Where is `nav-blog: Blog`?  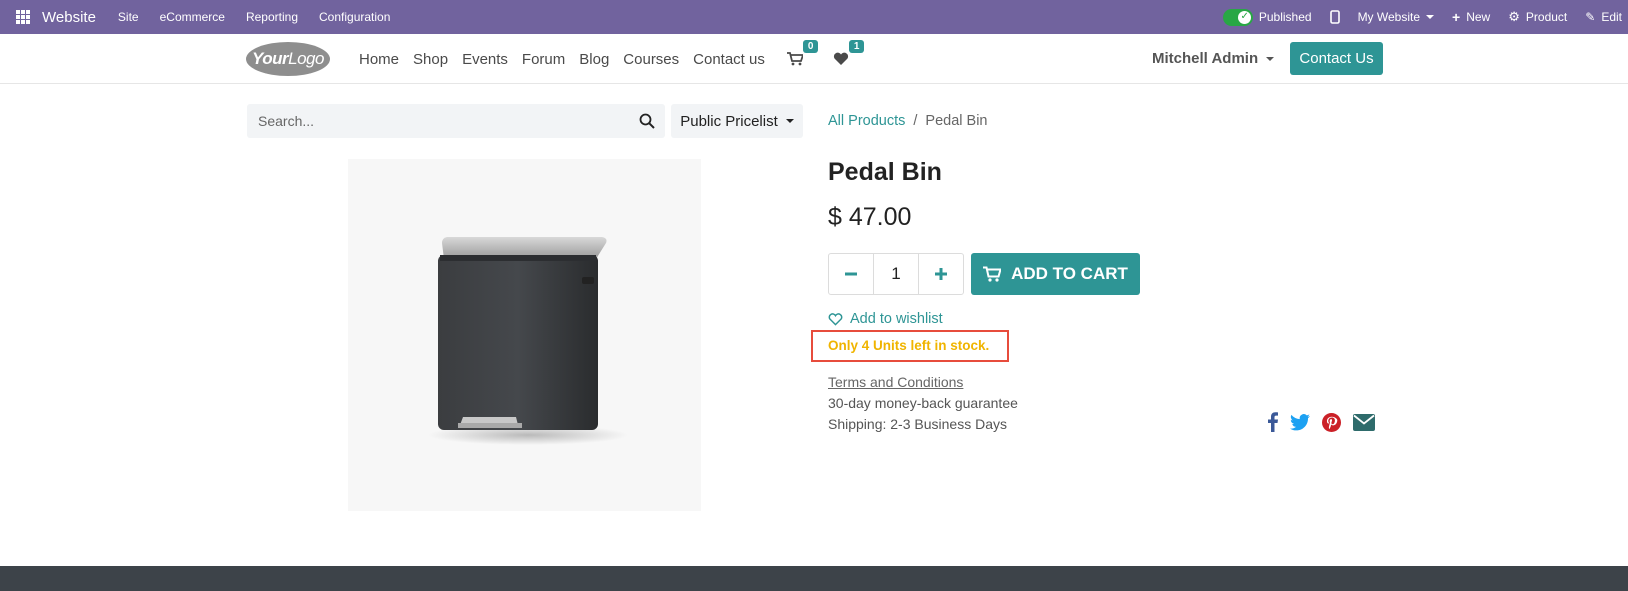
nav-blog: Blog is located at coordinates (594, 59).